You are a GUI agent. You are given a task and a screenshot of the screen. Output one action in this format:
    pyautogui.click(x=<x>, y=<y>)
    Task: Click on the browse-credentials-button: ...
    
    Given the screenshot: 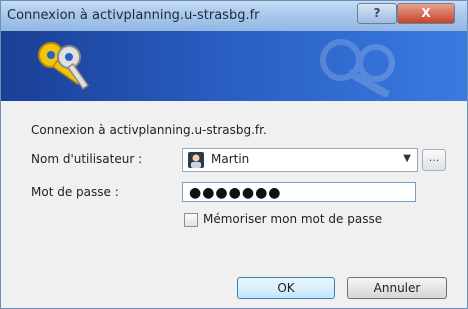 What is the action you would take?
    pyautogui.click(x=434, y=160)
    